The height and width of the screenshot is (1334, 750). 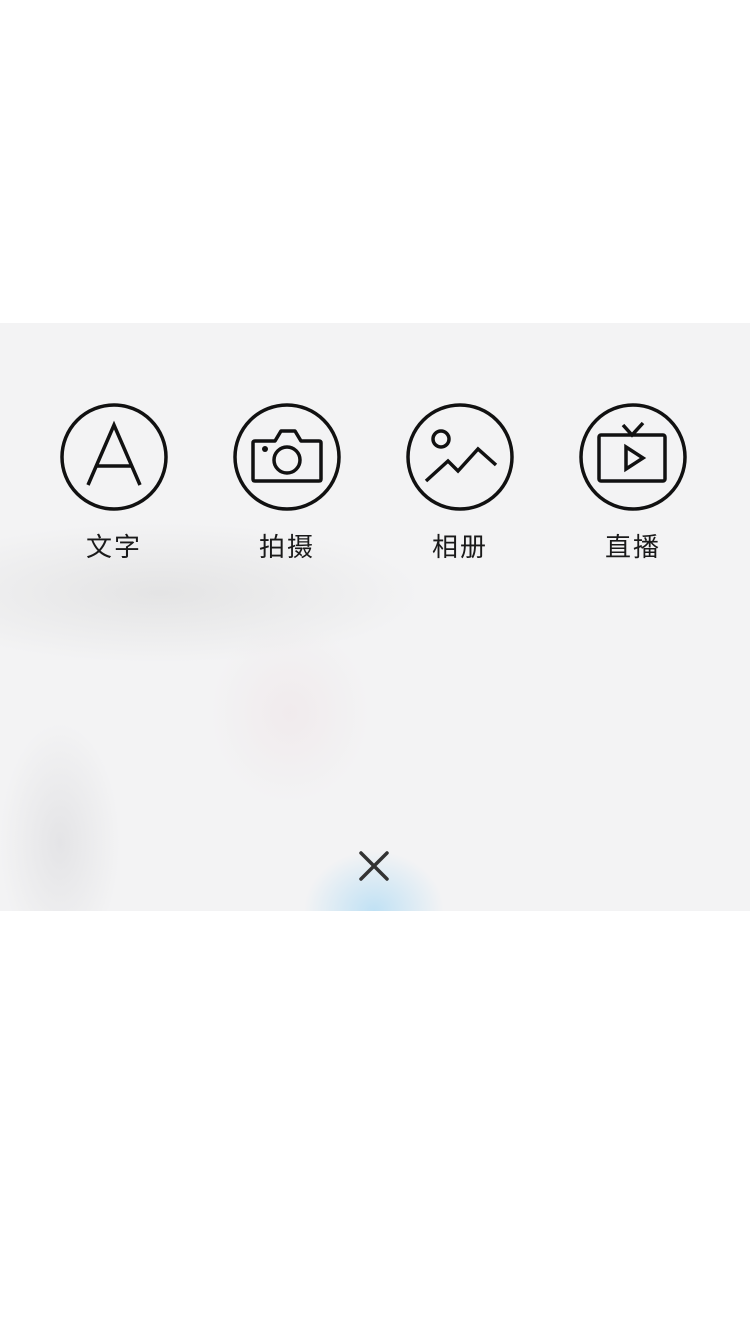 I want to click on action-camera-label: 拍摄, so click(x=286, y=548).